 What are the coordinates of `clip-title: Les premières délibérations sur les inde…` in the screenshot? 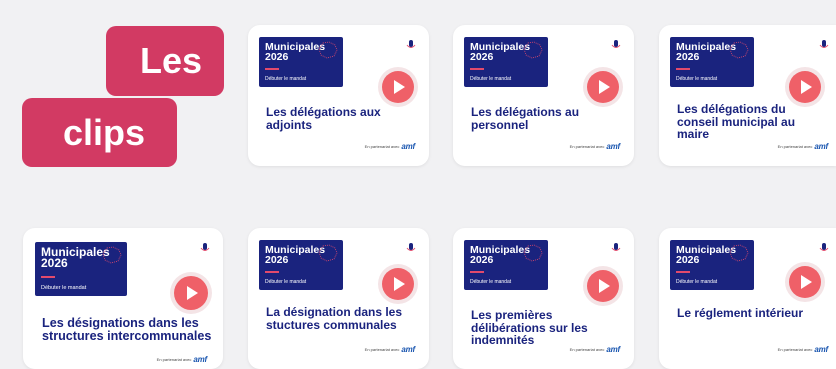 It's located at (529, 327).